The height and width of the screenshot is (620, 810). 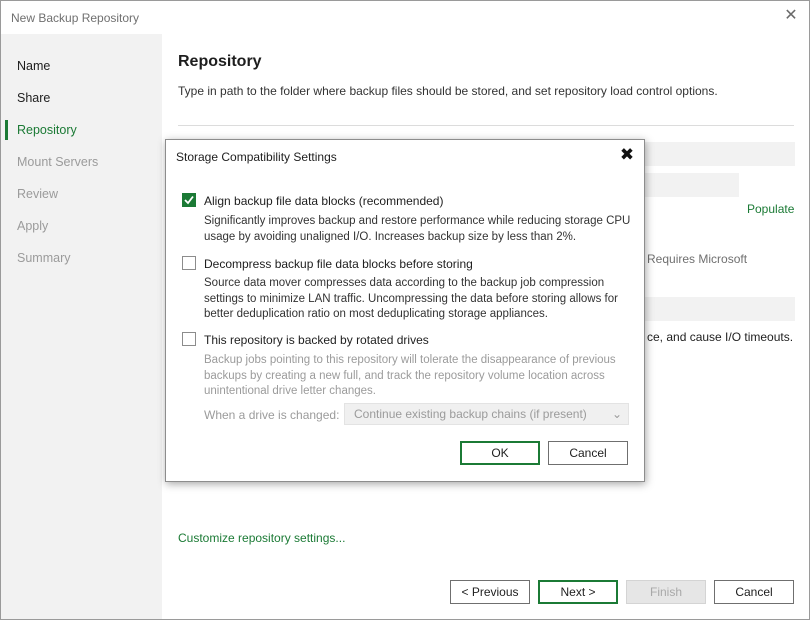 What do you see at coordinates (486, 125) in the screenshot?
I see `header-divider` at bounding box center [486, 125].